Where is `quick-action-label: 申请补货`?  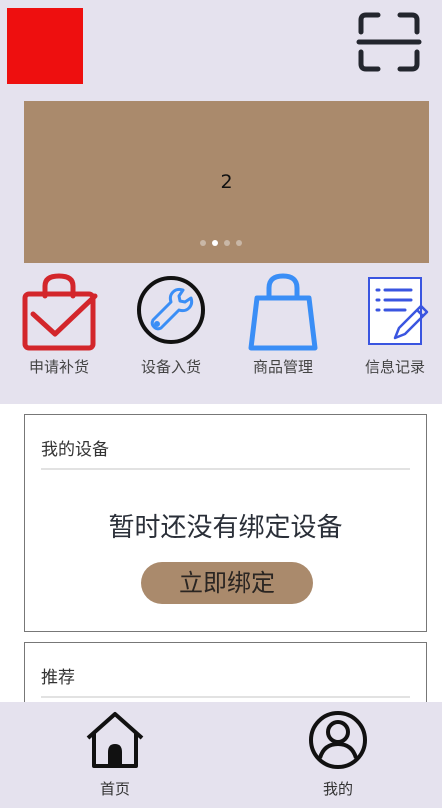 quick-action-label: 申请补货 is located at coordinates (58, 367).